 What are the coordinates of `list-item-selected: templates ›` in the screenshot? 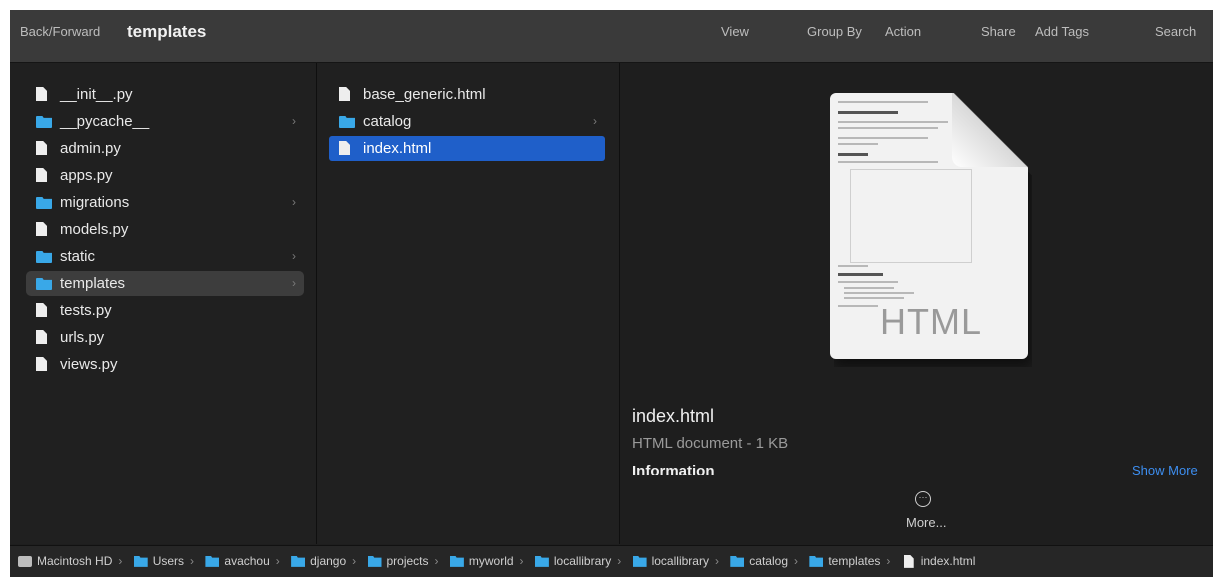 It's located at (165, 283).